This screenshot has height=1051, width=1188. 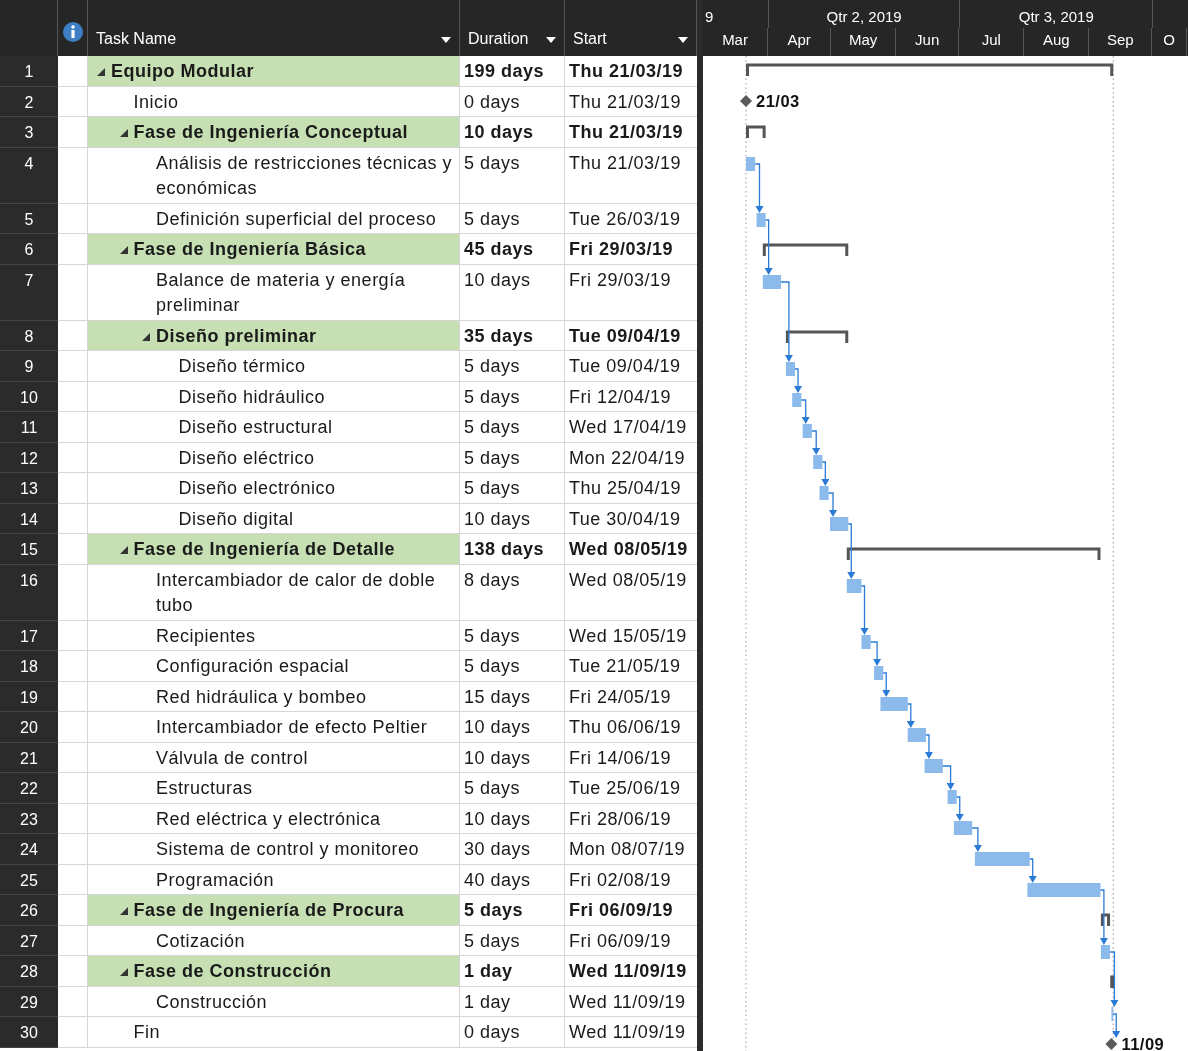 What do you see at coordinates (799, 39) in the screenshot?
I see `month-label: Apr` at bounding box center [799, 39].